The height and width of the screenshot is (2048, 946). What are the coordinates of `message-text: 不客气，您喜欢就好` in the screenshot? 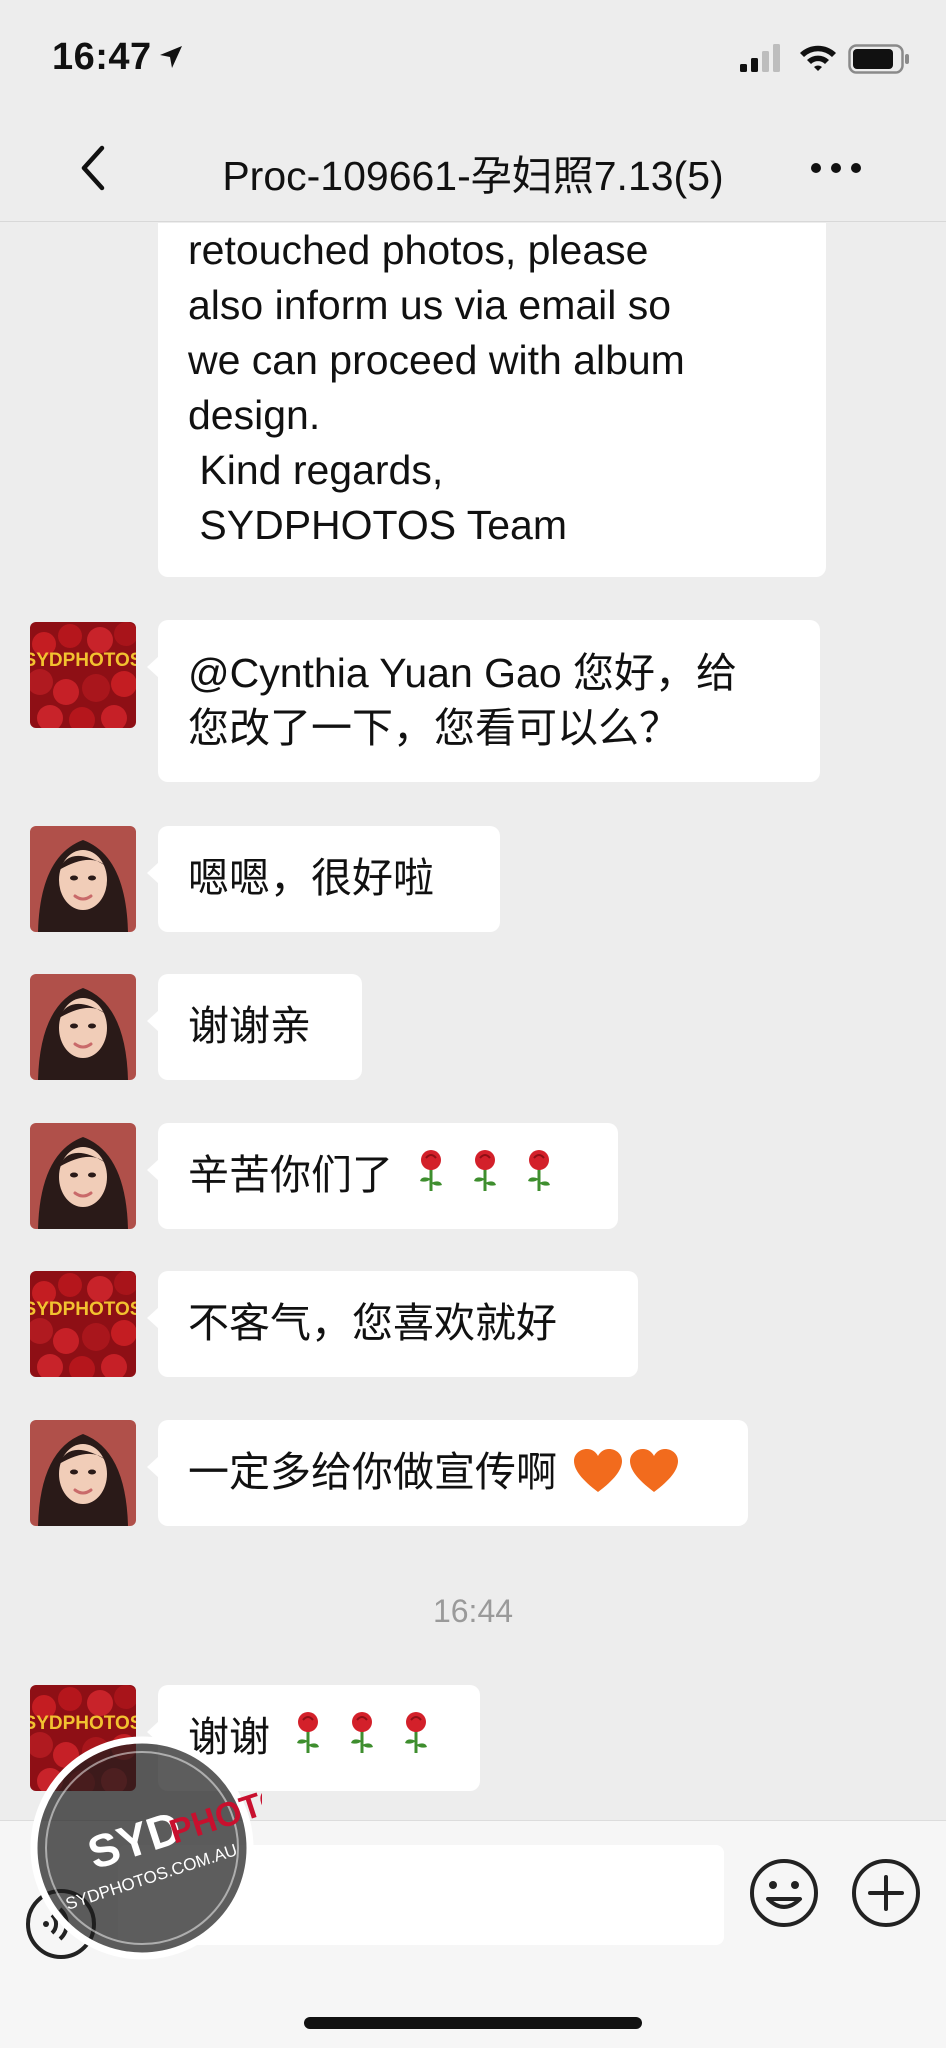 It's located at (372, 1323).